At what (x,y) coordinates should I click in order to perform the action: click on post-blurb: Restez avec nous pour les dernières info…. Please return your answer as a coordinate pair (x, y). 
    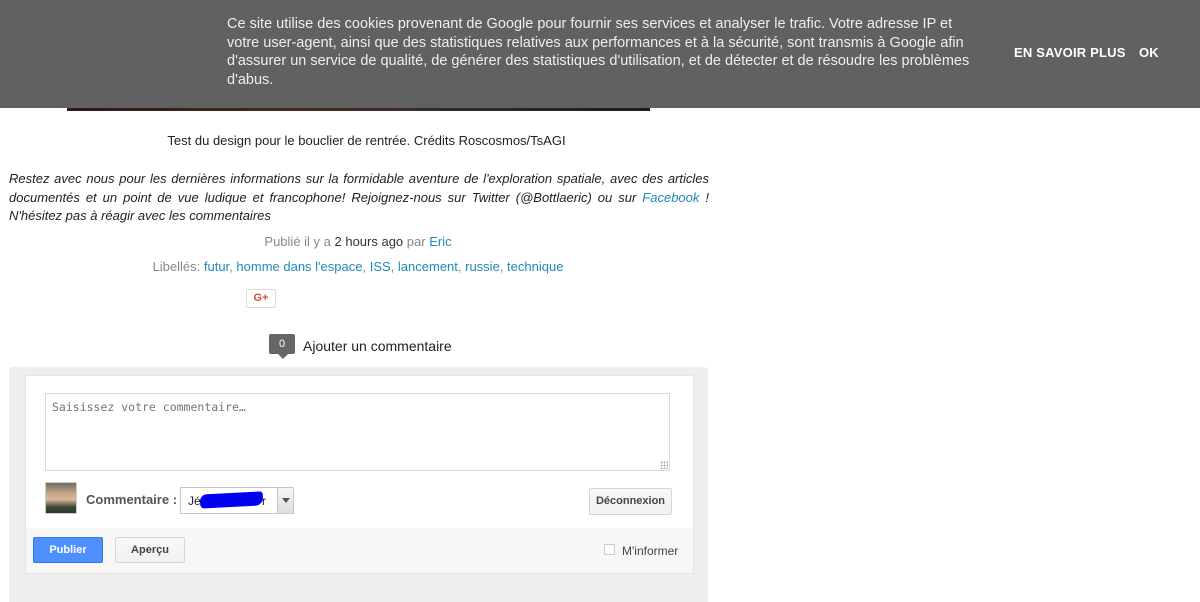
    Looking at the image, I should click on (359, 198).